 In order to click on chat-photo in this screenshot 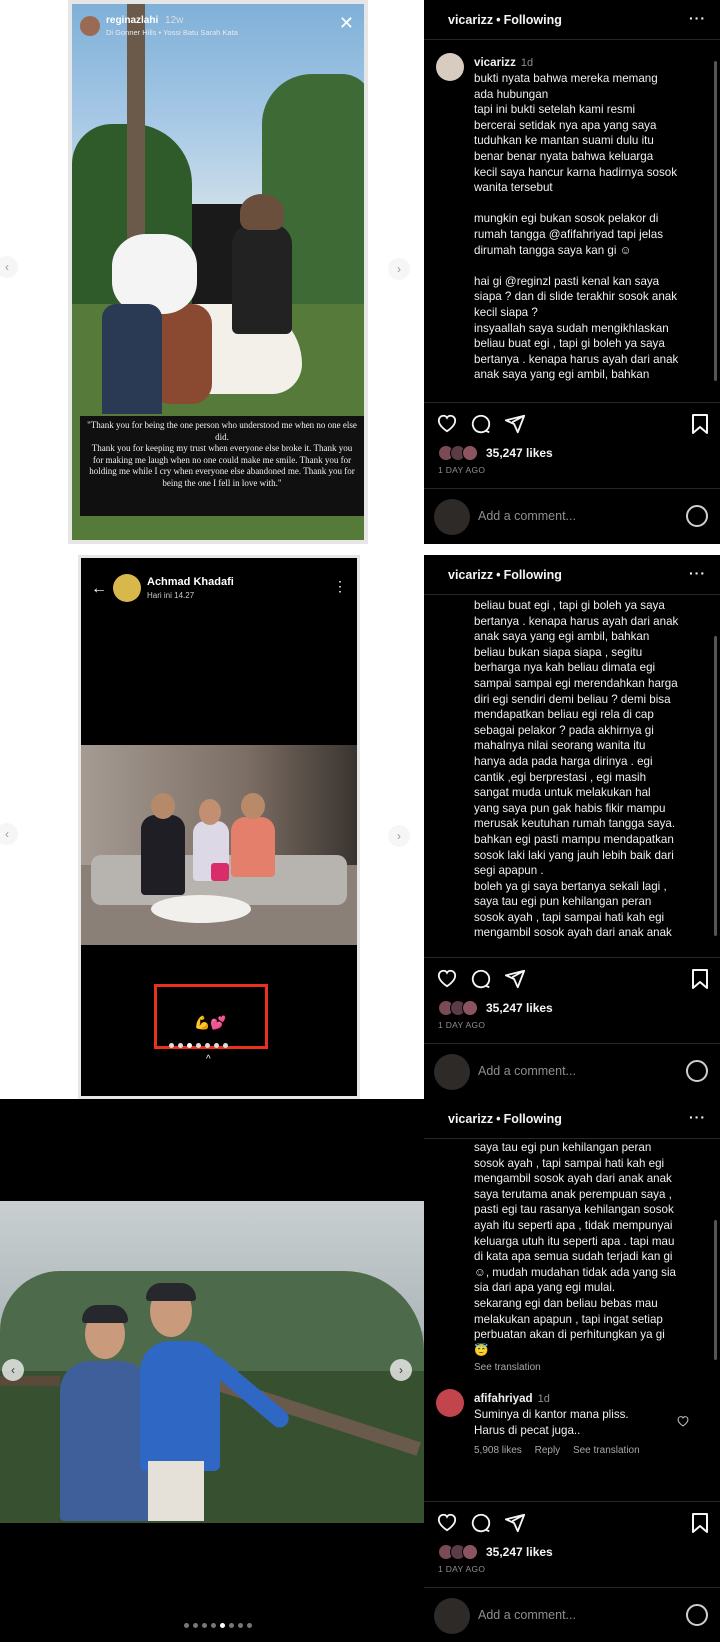, I will do `click(219, 845)`.